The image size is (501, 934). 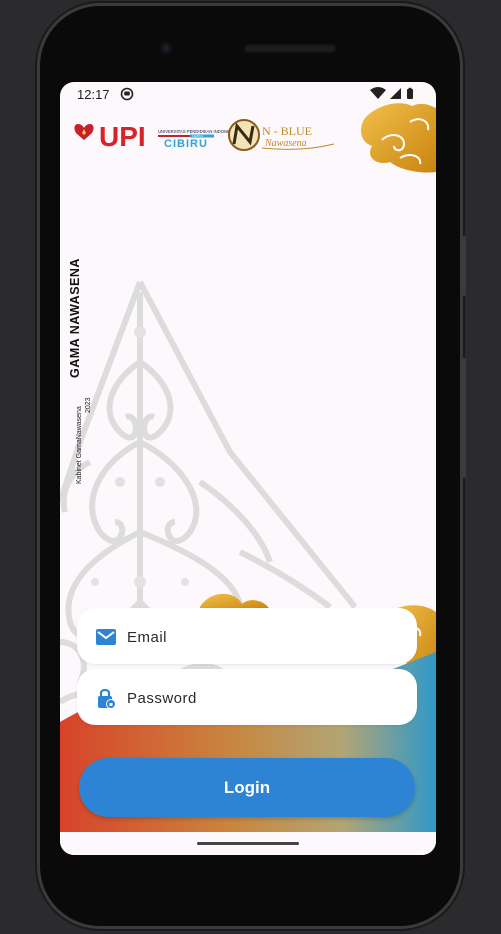 What do you see at coordinates (127, 96) in the screenshot?
I see `notification-icon` at bounding box center [127, 96].